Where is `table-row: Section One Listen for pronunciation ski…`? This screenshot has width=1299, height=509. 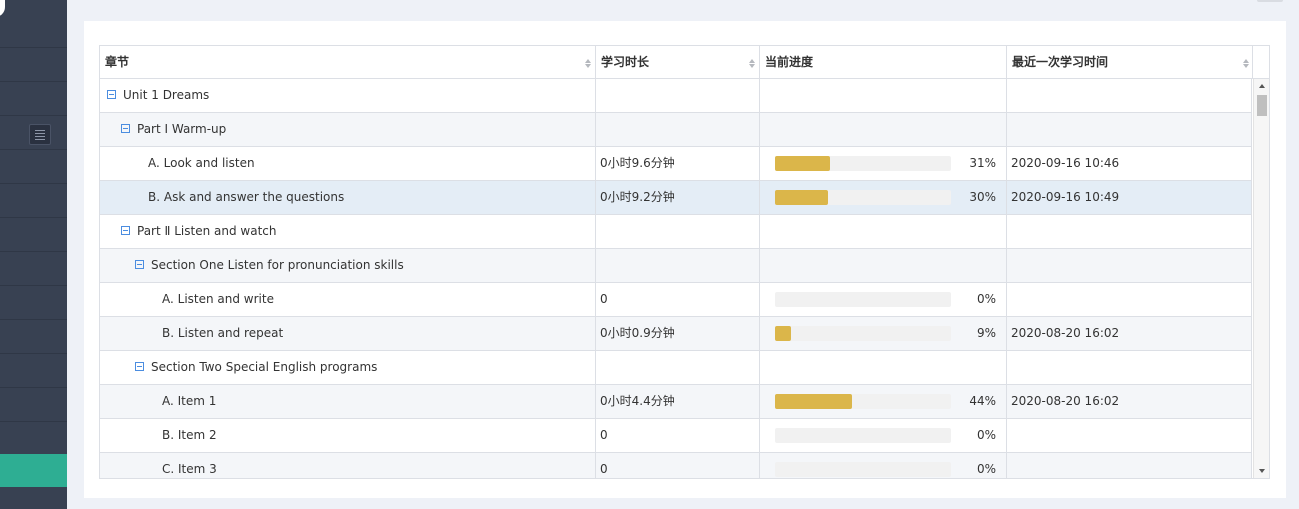
table-row: Section One Listen for pronunciation ski… is located at coordinates (676, 266).